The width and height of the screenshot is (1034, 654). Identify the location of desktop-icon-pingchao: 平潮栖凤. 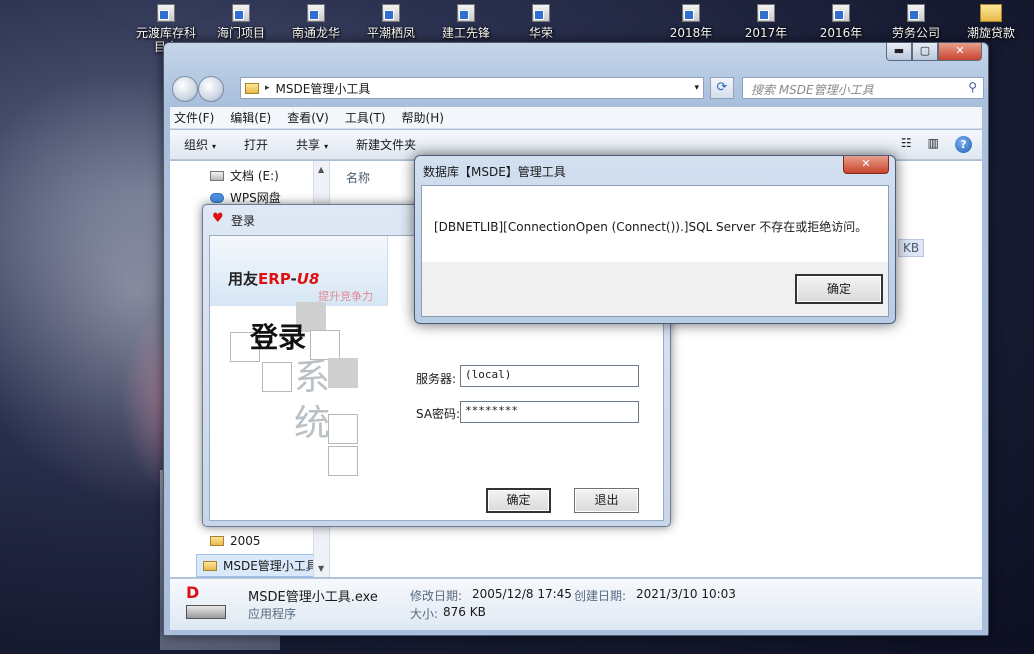
(391, 22).